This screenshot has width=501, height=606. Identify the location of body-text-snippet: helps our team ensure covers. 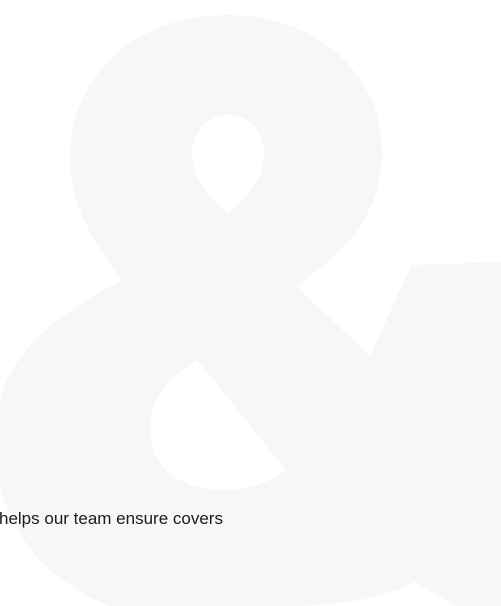
(111, 518).